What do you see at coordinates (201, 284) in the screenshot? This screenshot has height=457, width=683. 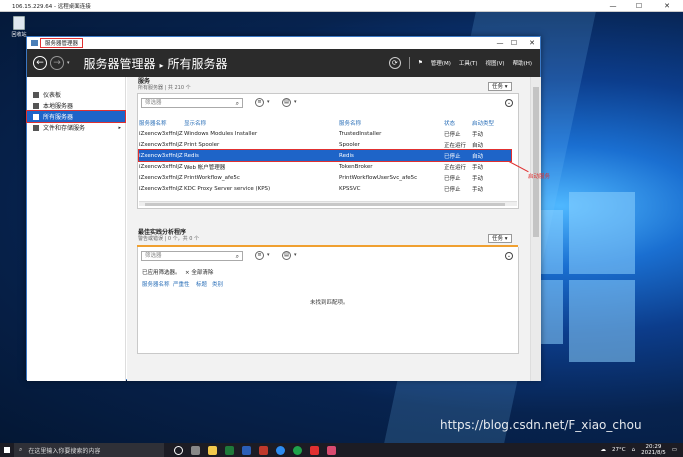 I see `bpa-column-title: 标题` at bounding box center [201, 284].